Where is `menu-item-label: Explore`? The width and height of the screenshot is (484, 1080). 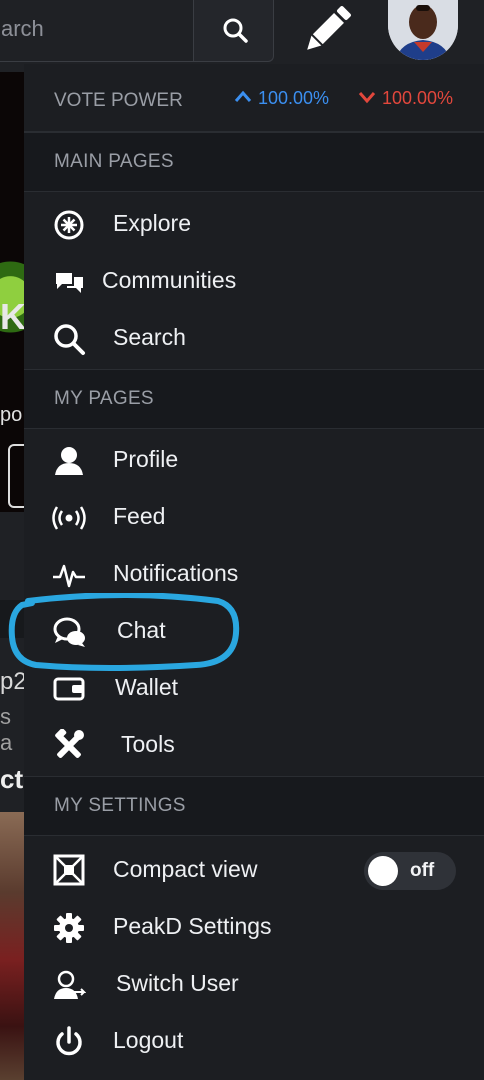
menu-item-label: Explore is located at coordinates (152, 223).